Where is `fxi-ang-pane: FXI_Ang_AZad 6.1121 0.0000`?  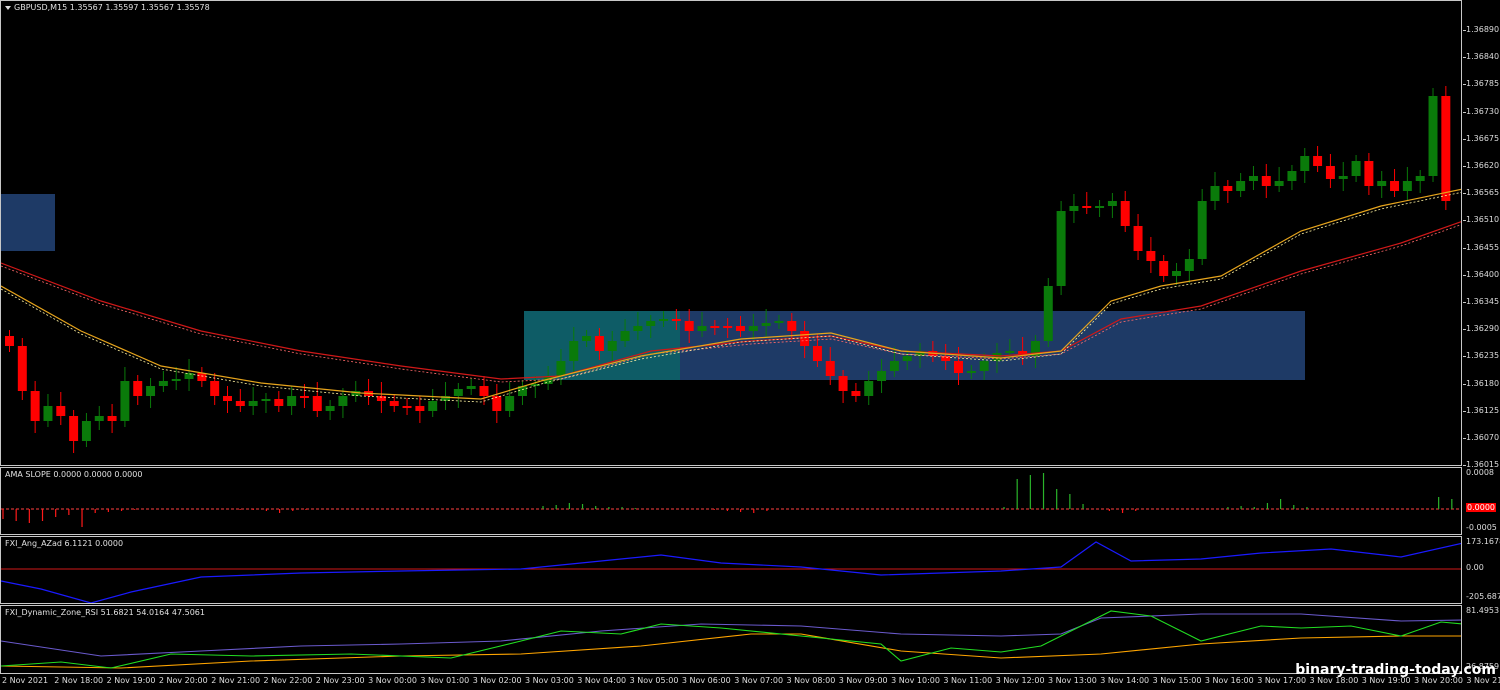 fxi-ang-pane: FXI_Ang_AZad 6.1121 0.0000 is located at coordinates (731, 570).